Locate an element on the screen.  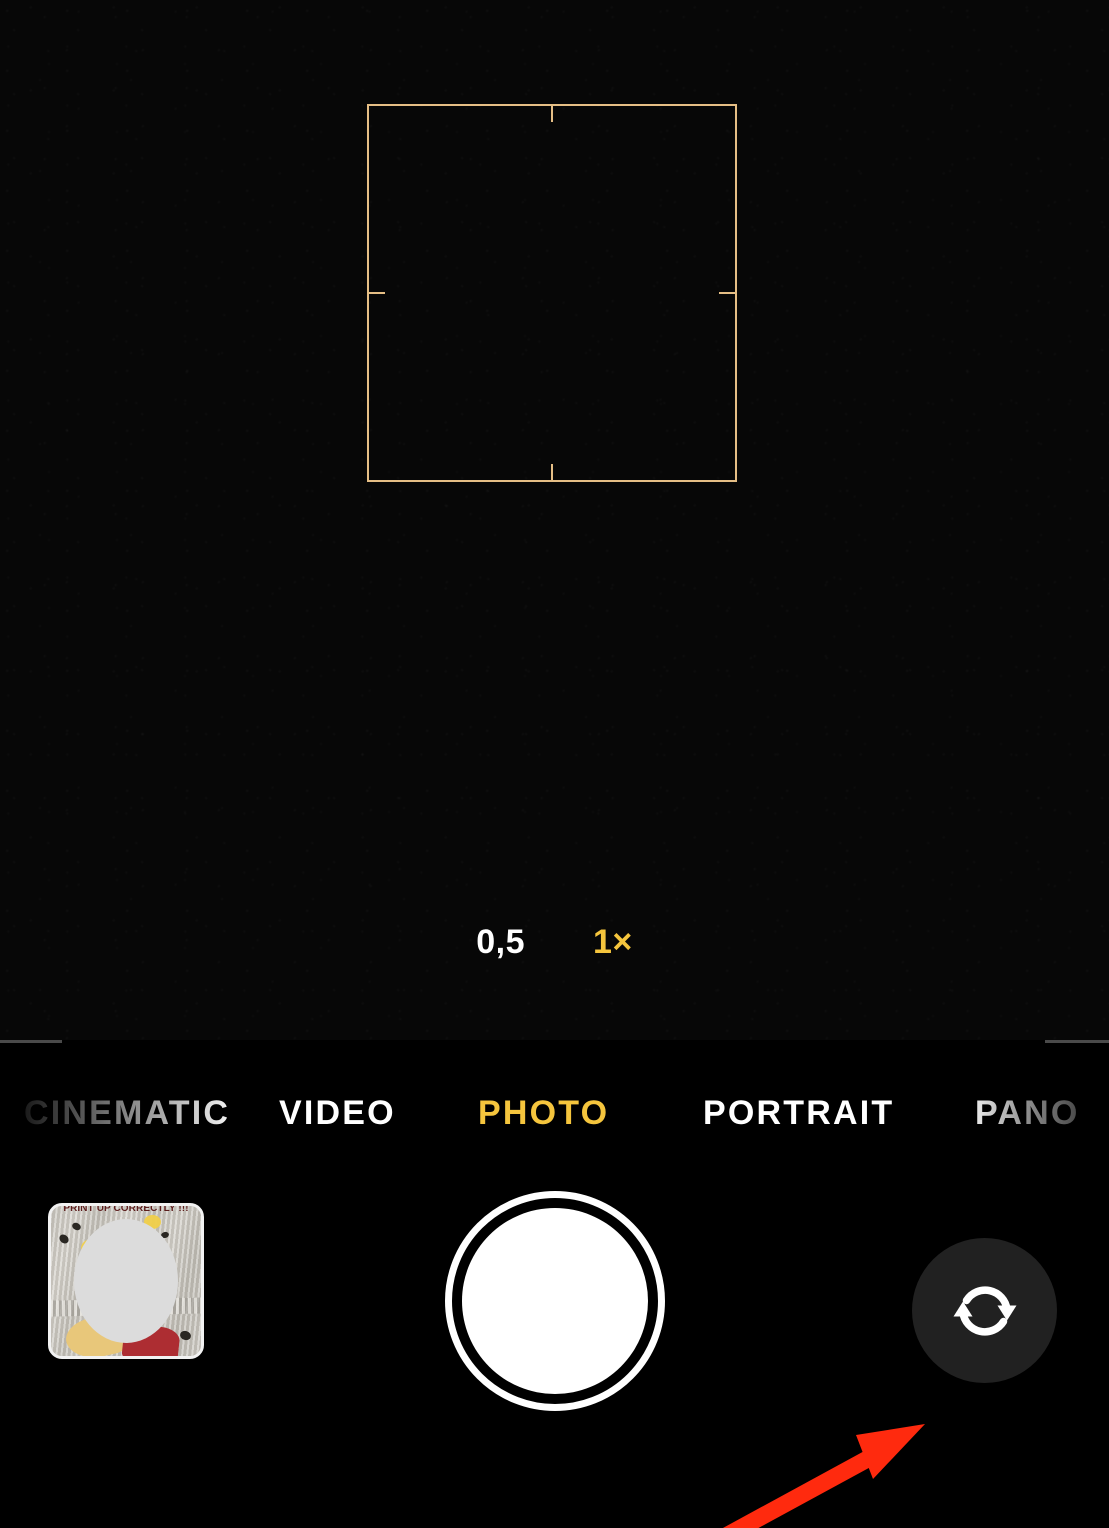
mode-cinematic: CINEMATIC is located at coordinates (127, 1113).